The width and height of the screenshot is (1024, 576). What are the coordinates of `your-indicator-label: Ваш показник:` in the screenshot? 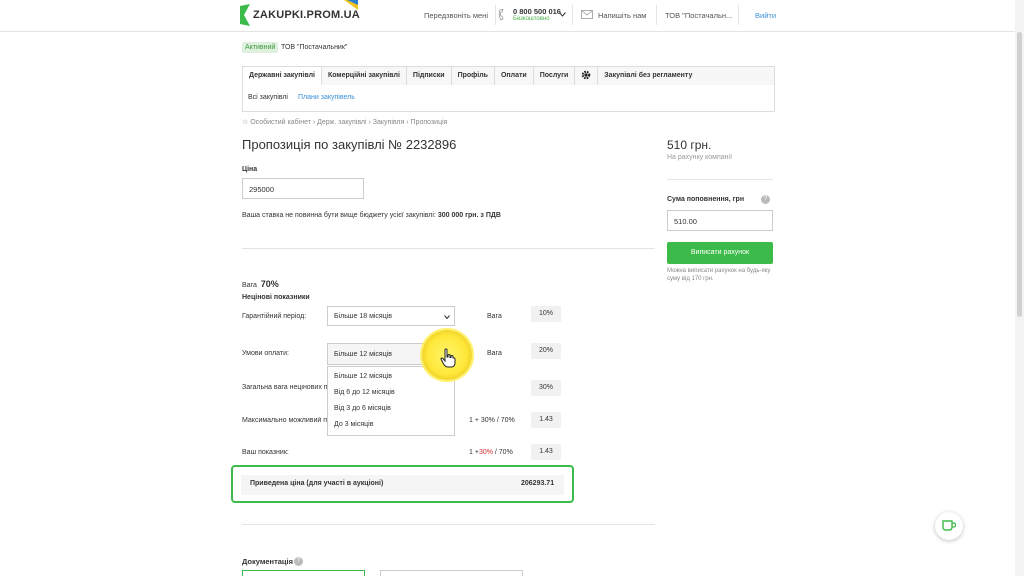 It's located at (265, 452).